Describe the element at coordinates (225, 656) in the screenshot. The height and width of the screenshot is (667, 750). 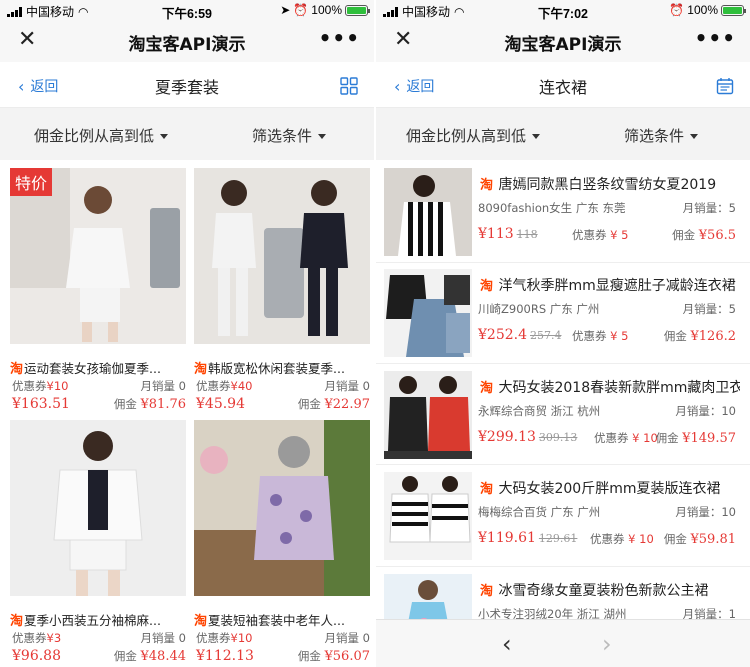
I see `product-price: ¥112.13` at that location.